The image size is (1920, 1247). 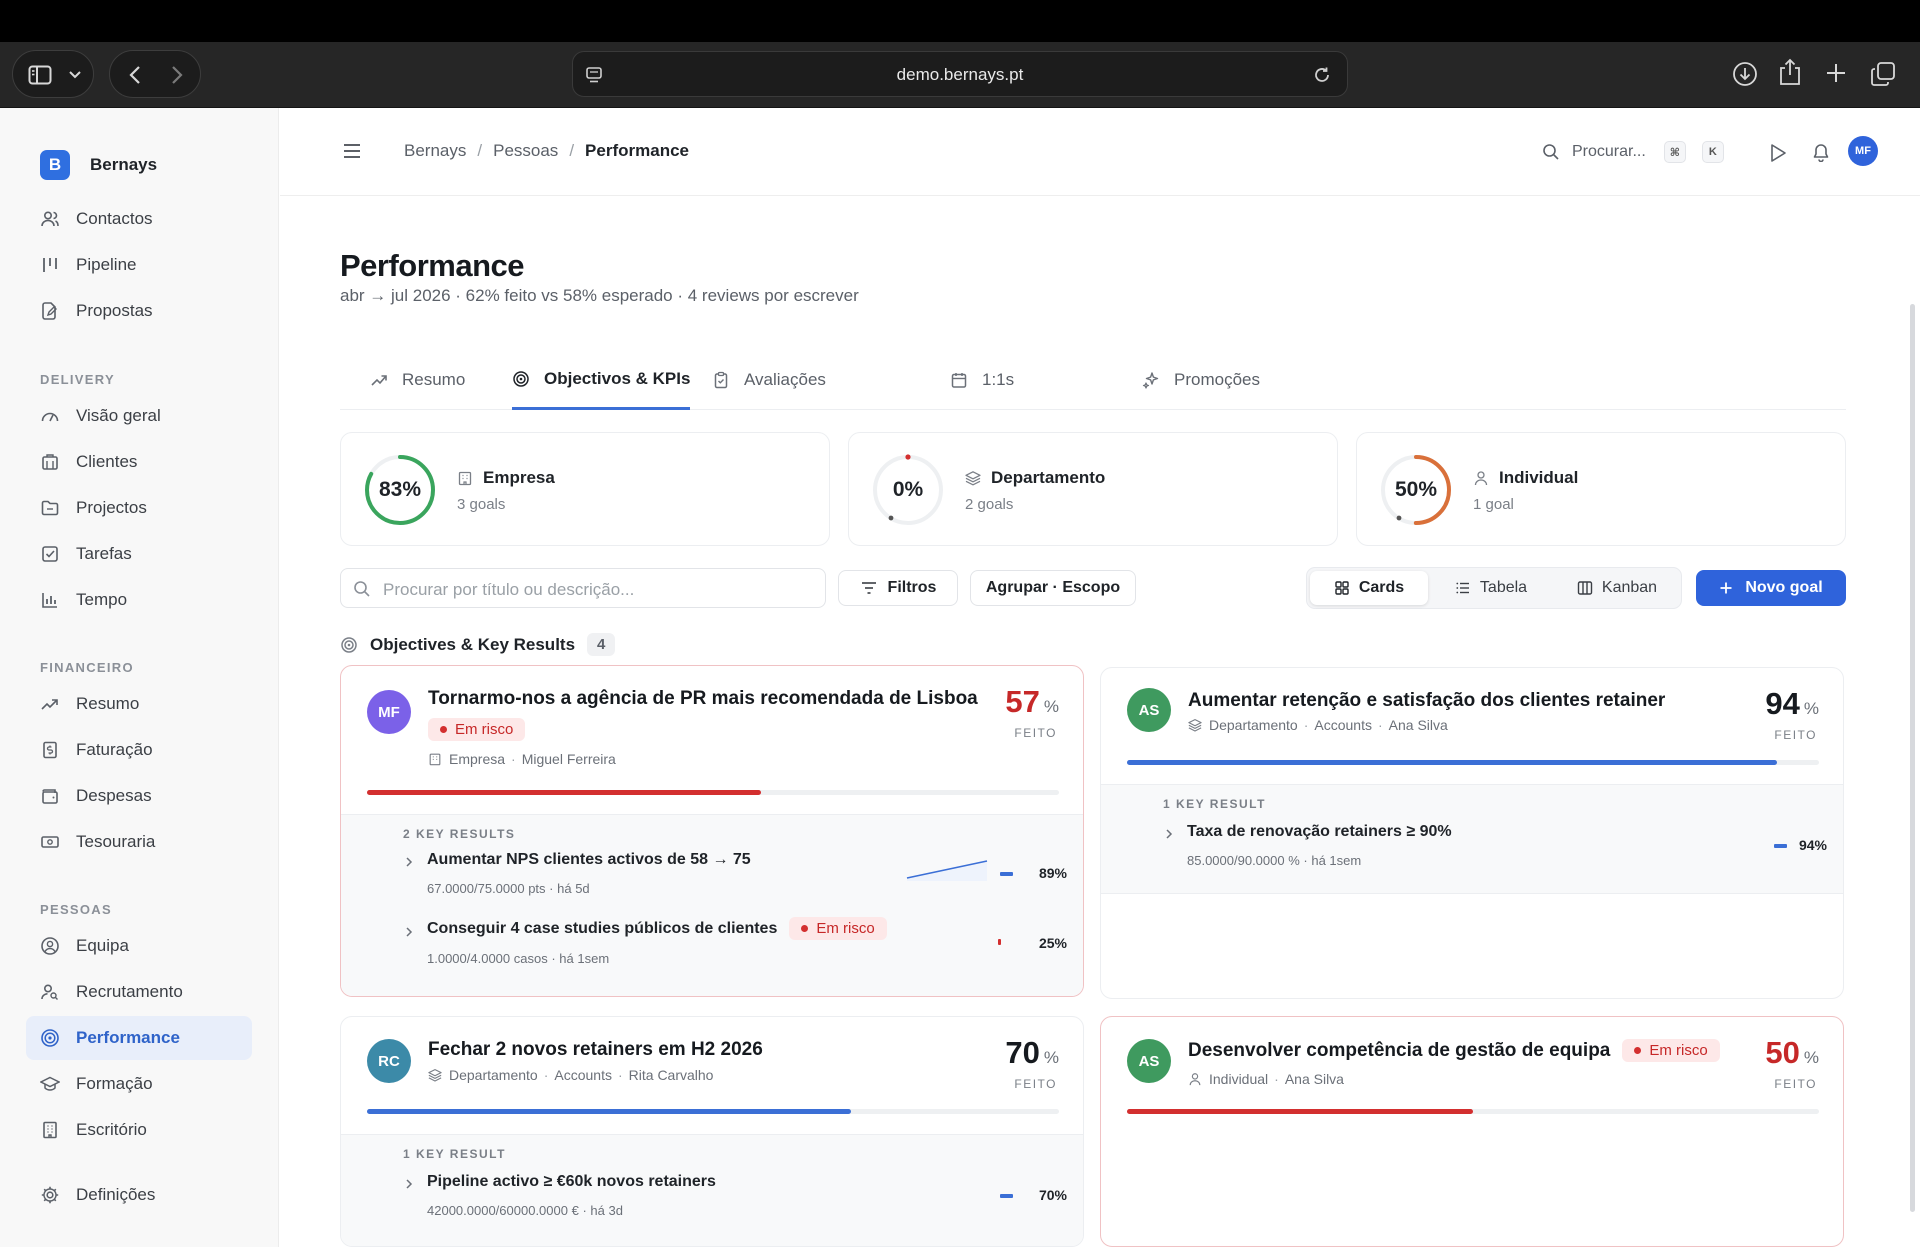 What do you see at coordinates (1778, 153) in the screenshot?
I see `play-icon` at bounding box center [1778, 153].